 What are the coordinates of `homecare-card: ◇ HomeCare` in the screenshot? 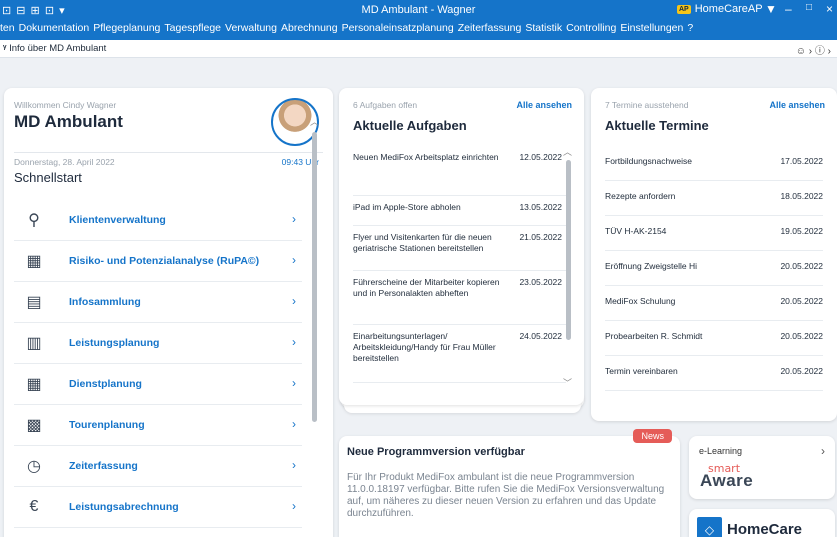 It's located at (762, 523).